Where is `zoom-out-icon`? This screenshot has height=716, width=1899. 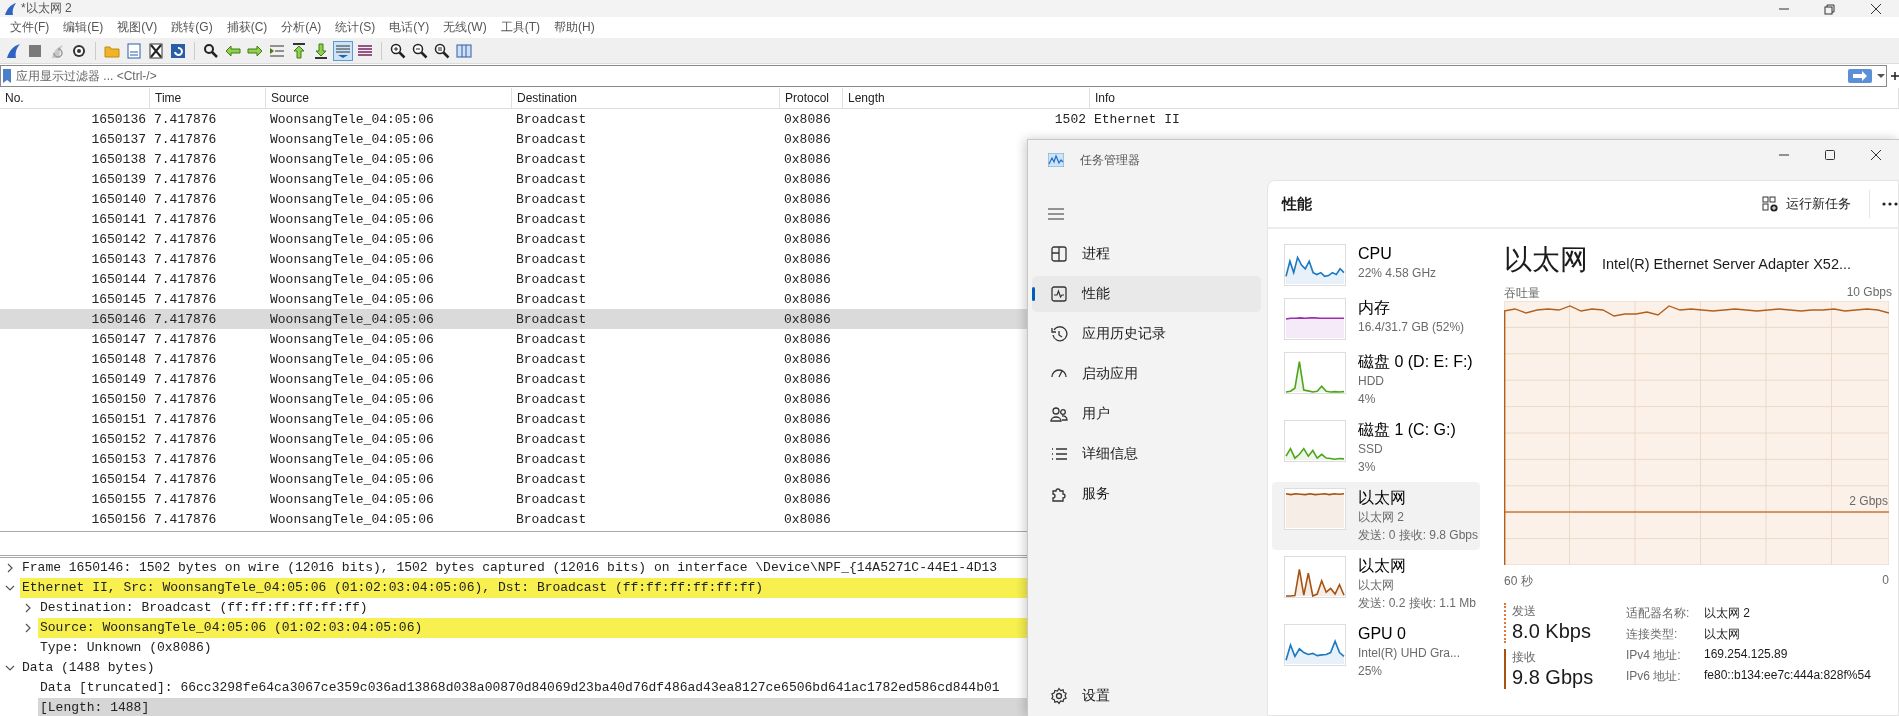
zoom-out-icon is located at coordinates (420, 50).